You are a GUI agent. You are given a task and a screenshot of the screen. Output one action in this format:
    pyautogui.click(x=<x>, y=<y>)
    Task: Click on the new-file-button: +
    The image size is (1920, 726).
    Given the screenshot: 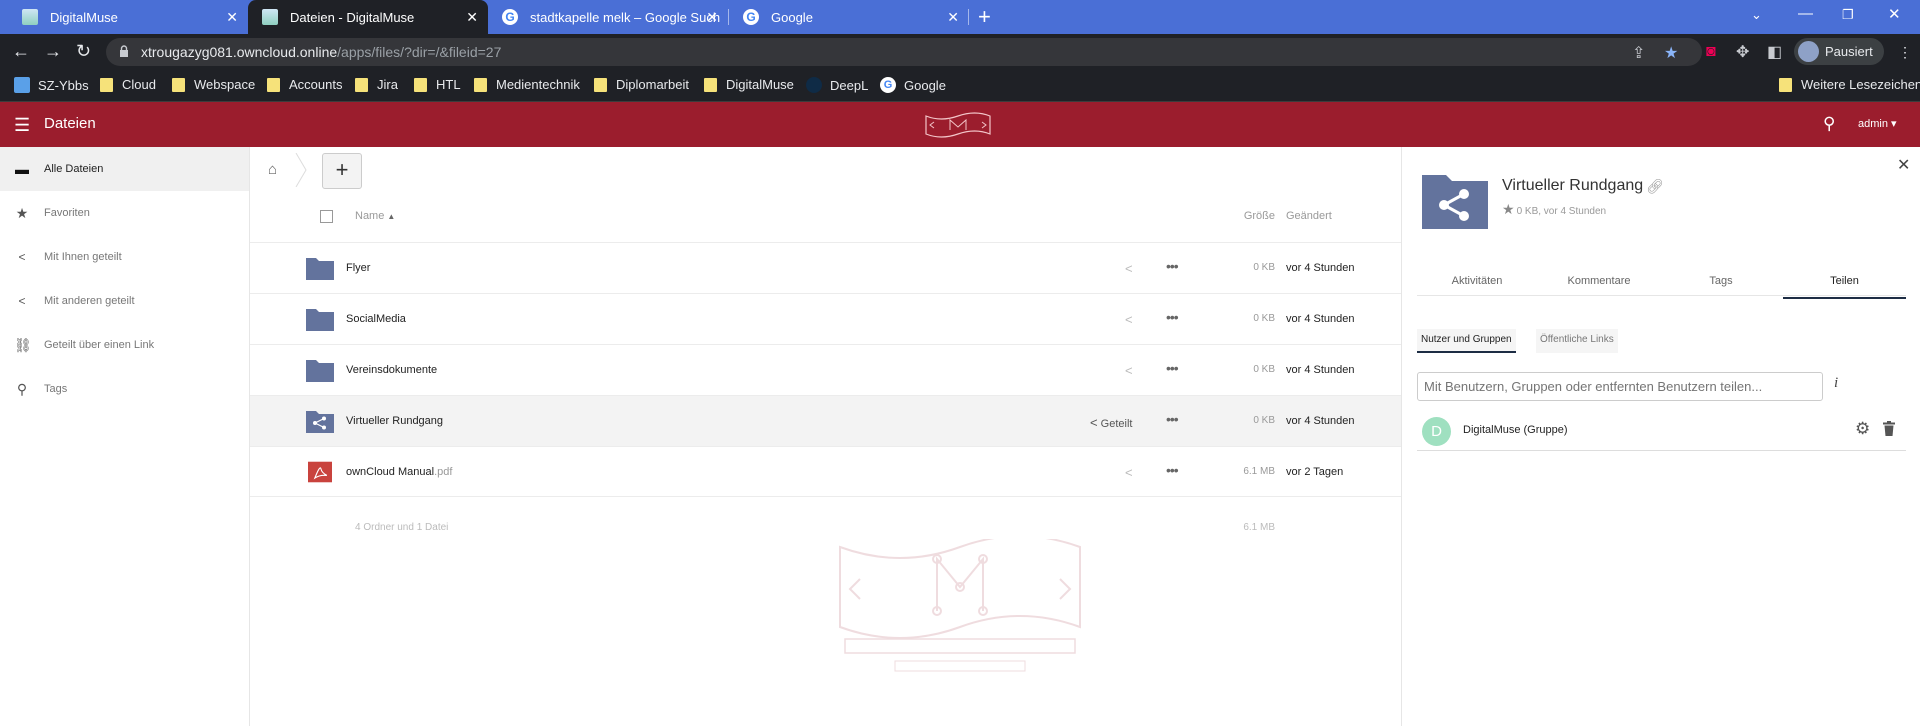 What is the action you would take?
    pyautogui.click(x=342, y=171)
    